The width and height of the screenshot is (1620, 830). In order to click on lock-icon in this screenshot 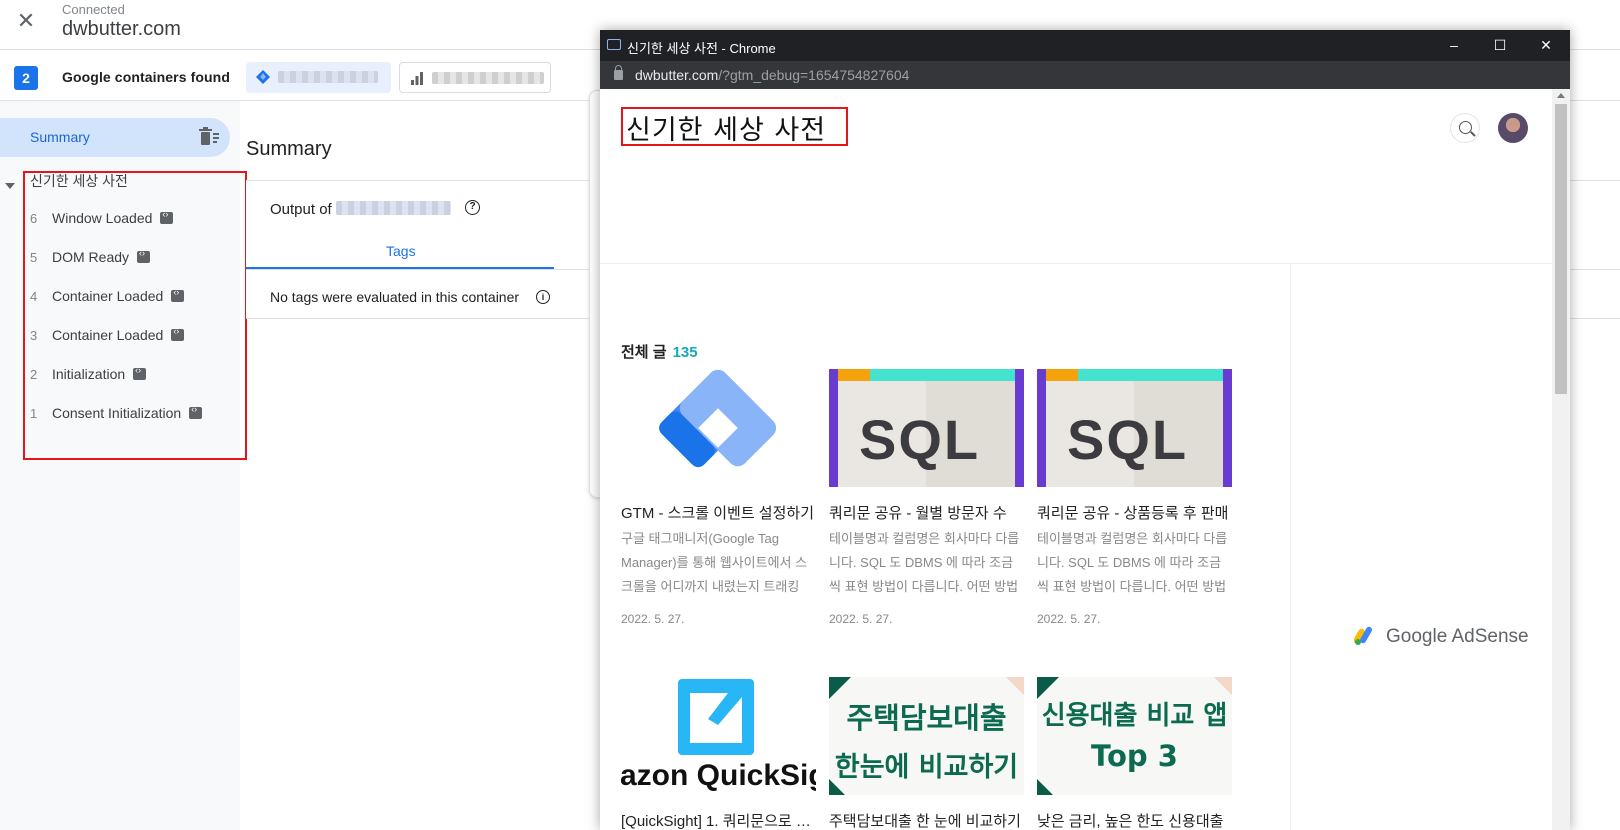, I will do `click(618, 72)`.